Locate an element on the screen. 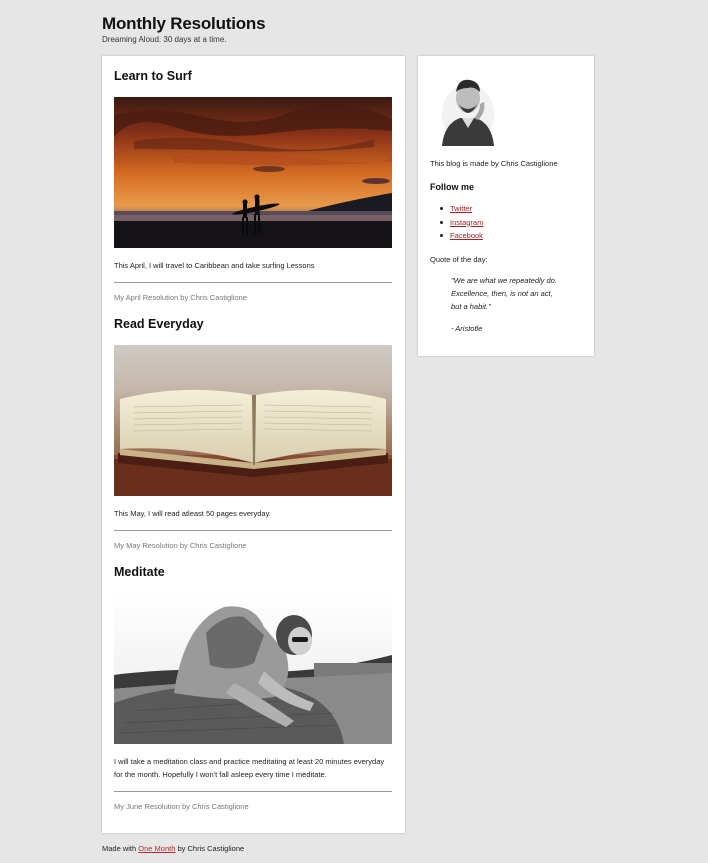 The height and width of the screenshot is (863, 708). facebook-link: Facebook is located at coordinates (466, 235).